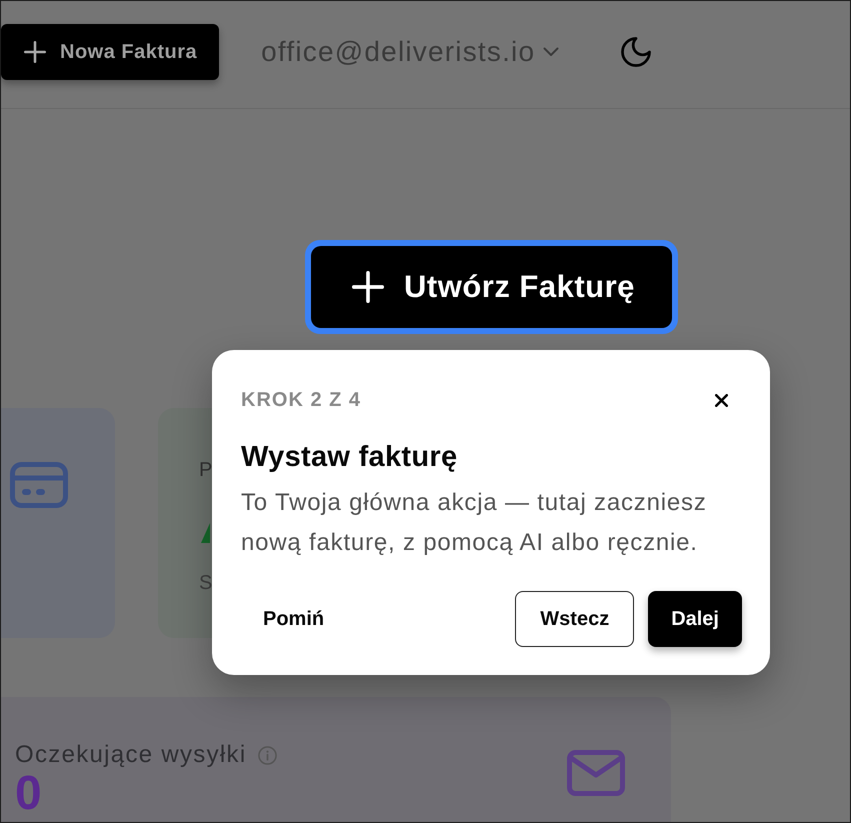 The image size is (851, 823). I want to click on close-icon, so click(721, 400).